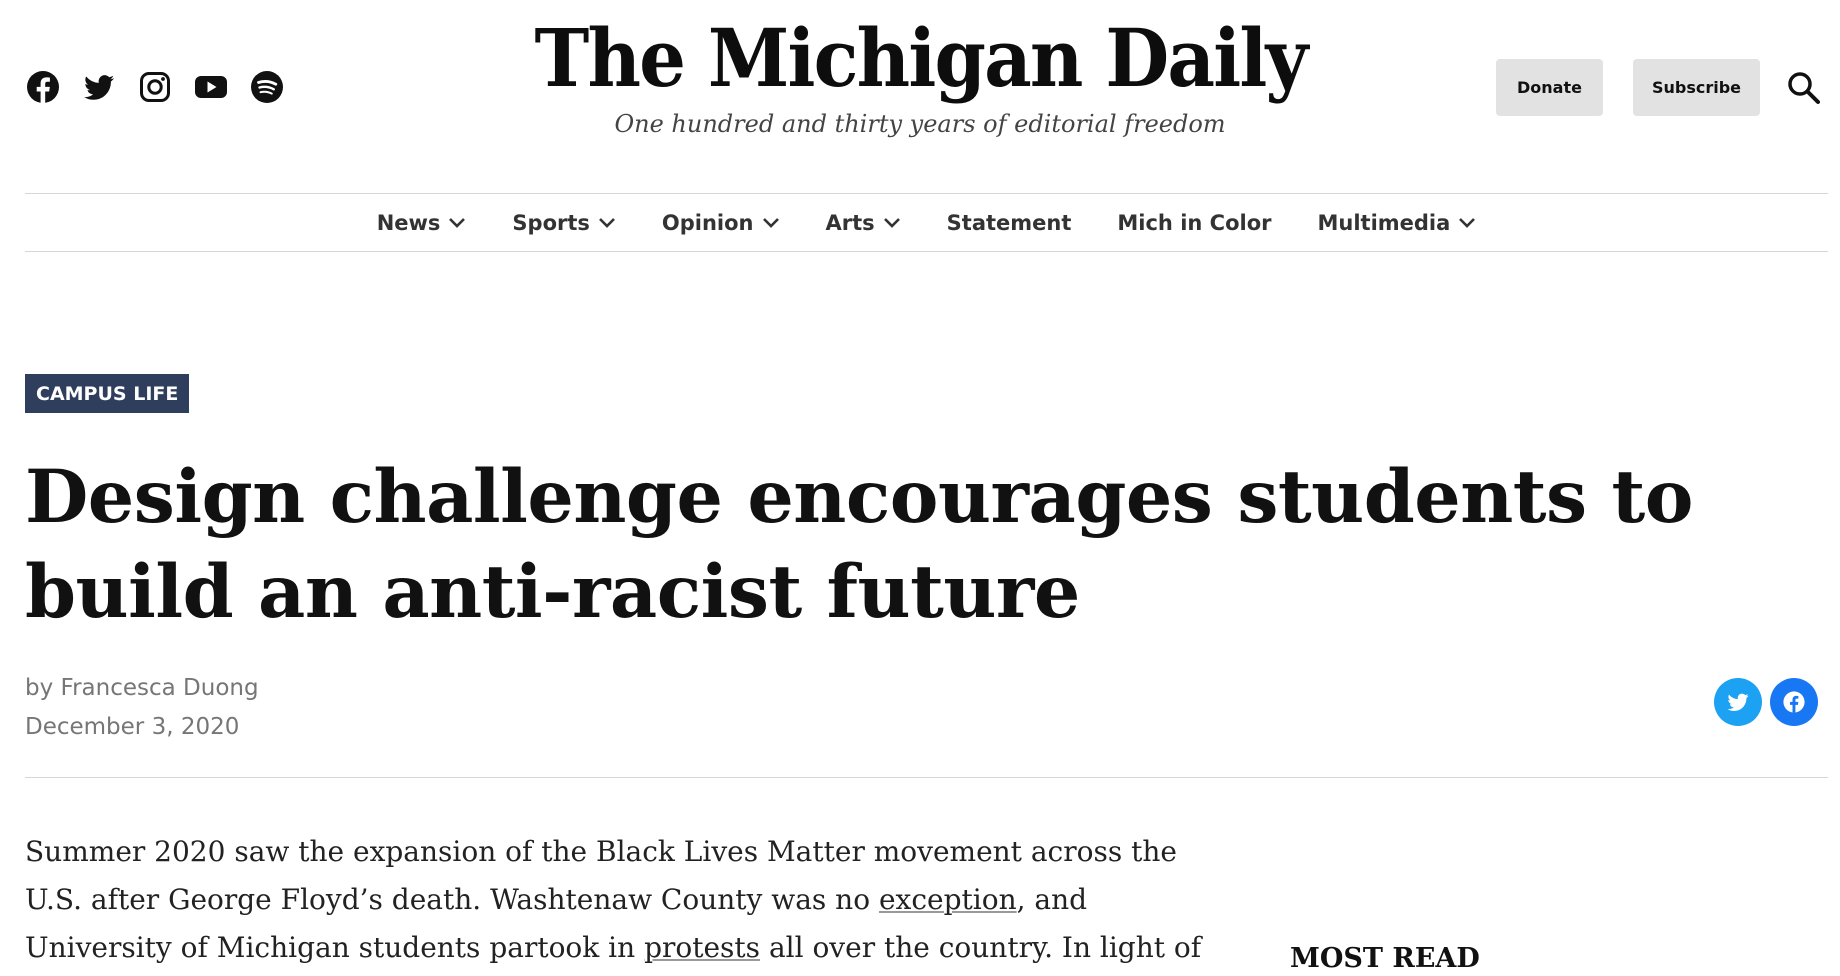 This screenshot has height=976, width=1840. What do you see at coordinates (1385, 958) in the screenshot?
I see `most-read-heading: MOST READ` at bounding box center [1385, 958].